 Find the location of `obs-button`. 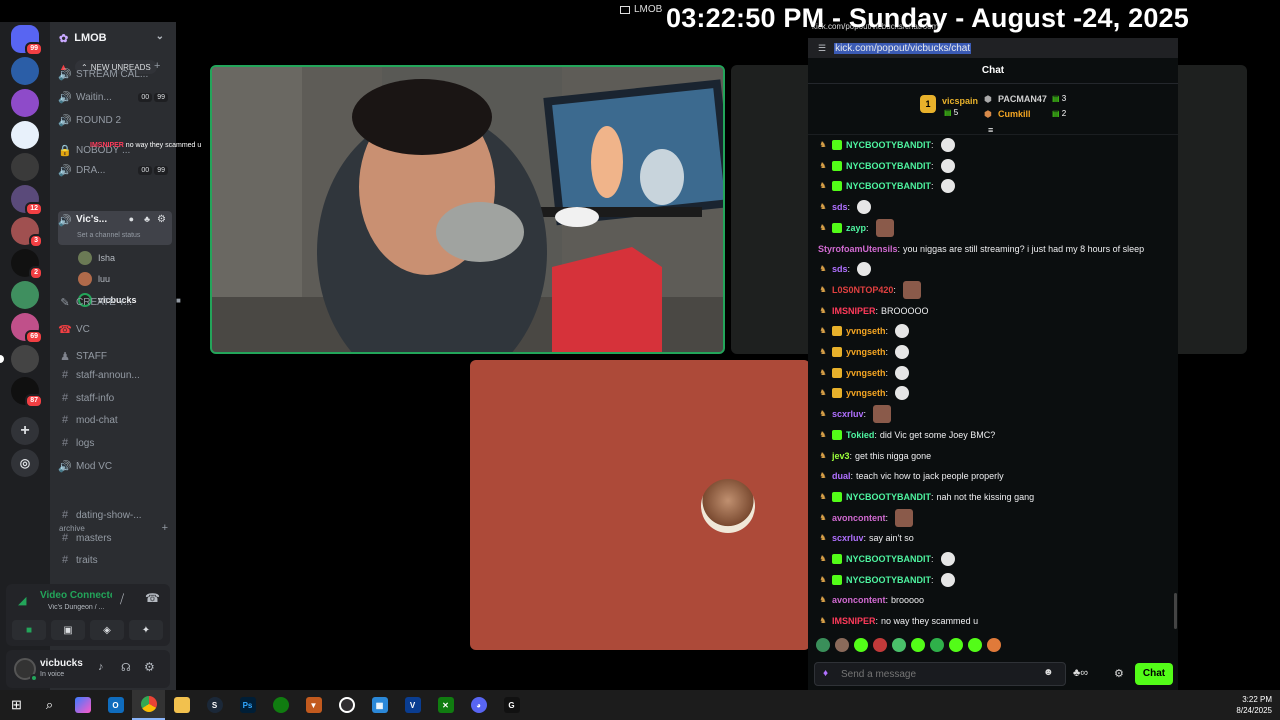

obs-button is located at coordinates (346, 705).